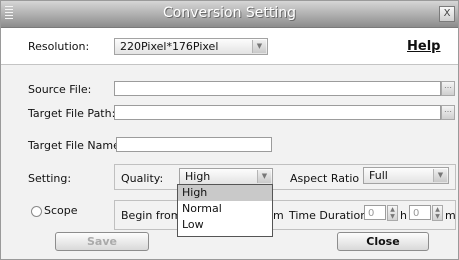 This screenshot has width=459, height=260. I want to click on help-link: Help, so click(423, 46).